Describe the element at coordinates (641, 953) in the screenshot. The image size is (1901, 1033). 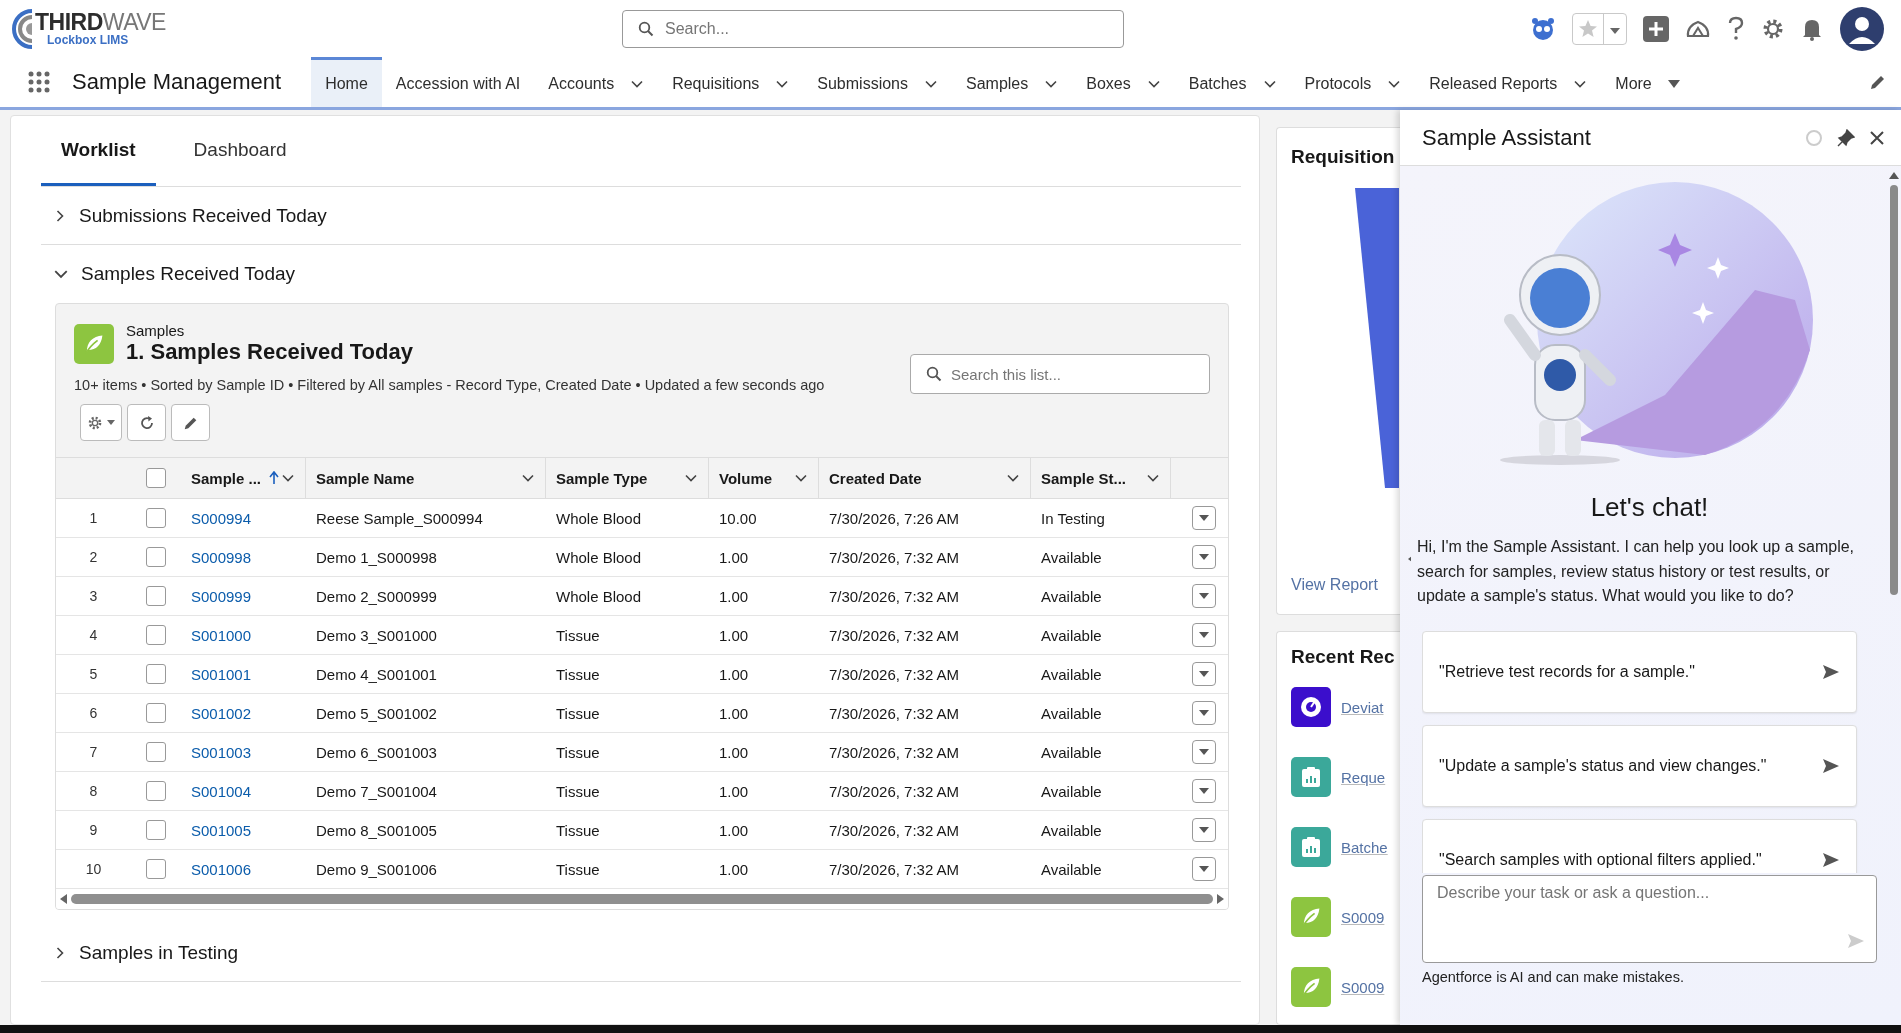
I see `section-header: Samples in Testing` at that location.